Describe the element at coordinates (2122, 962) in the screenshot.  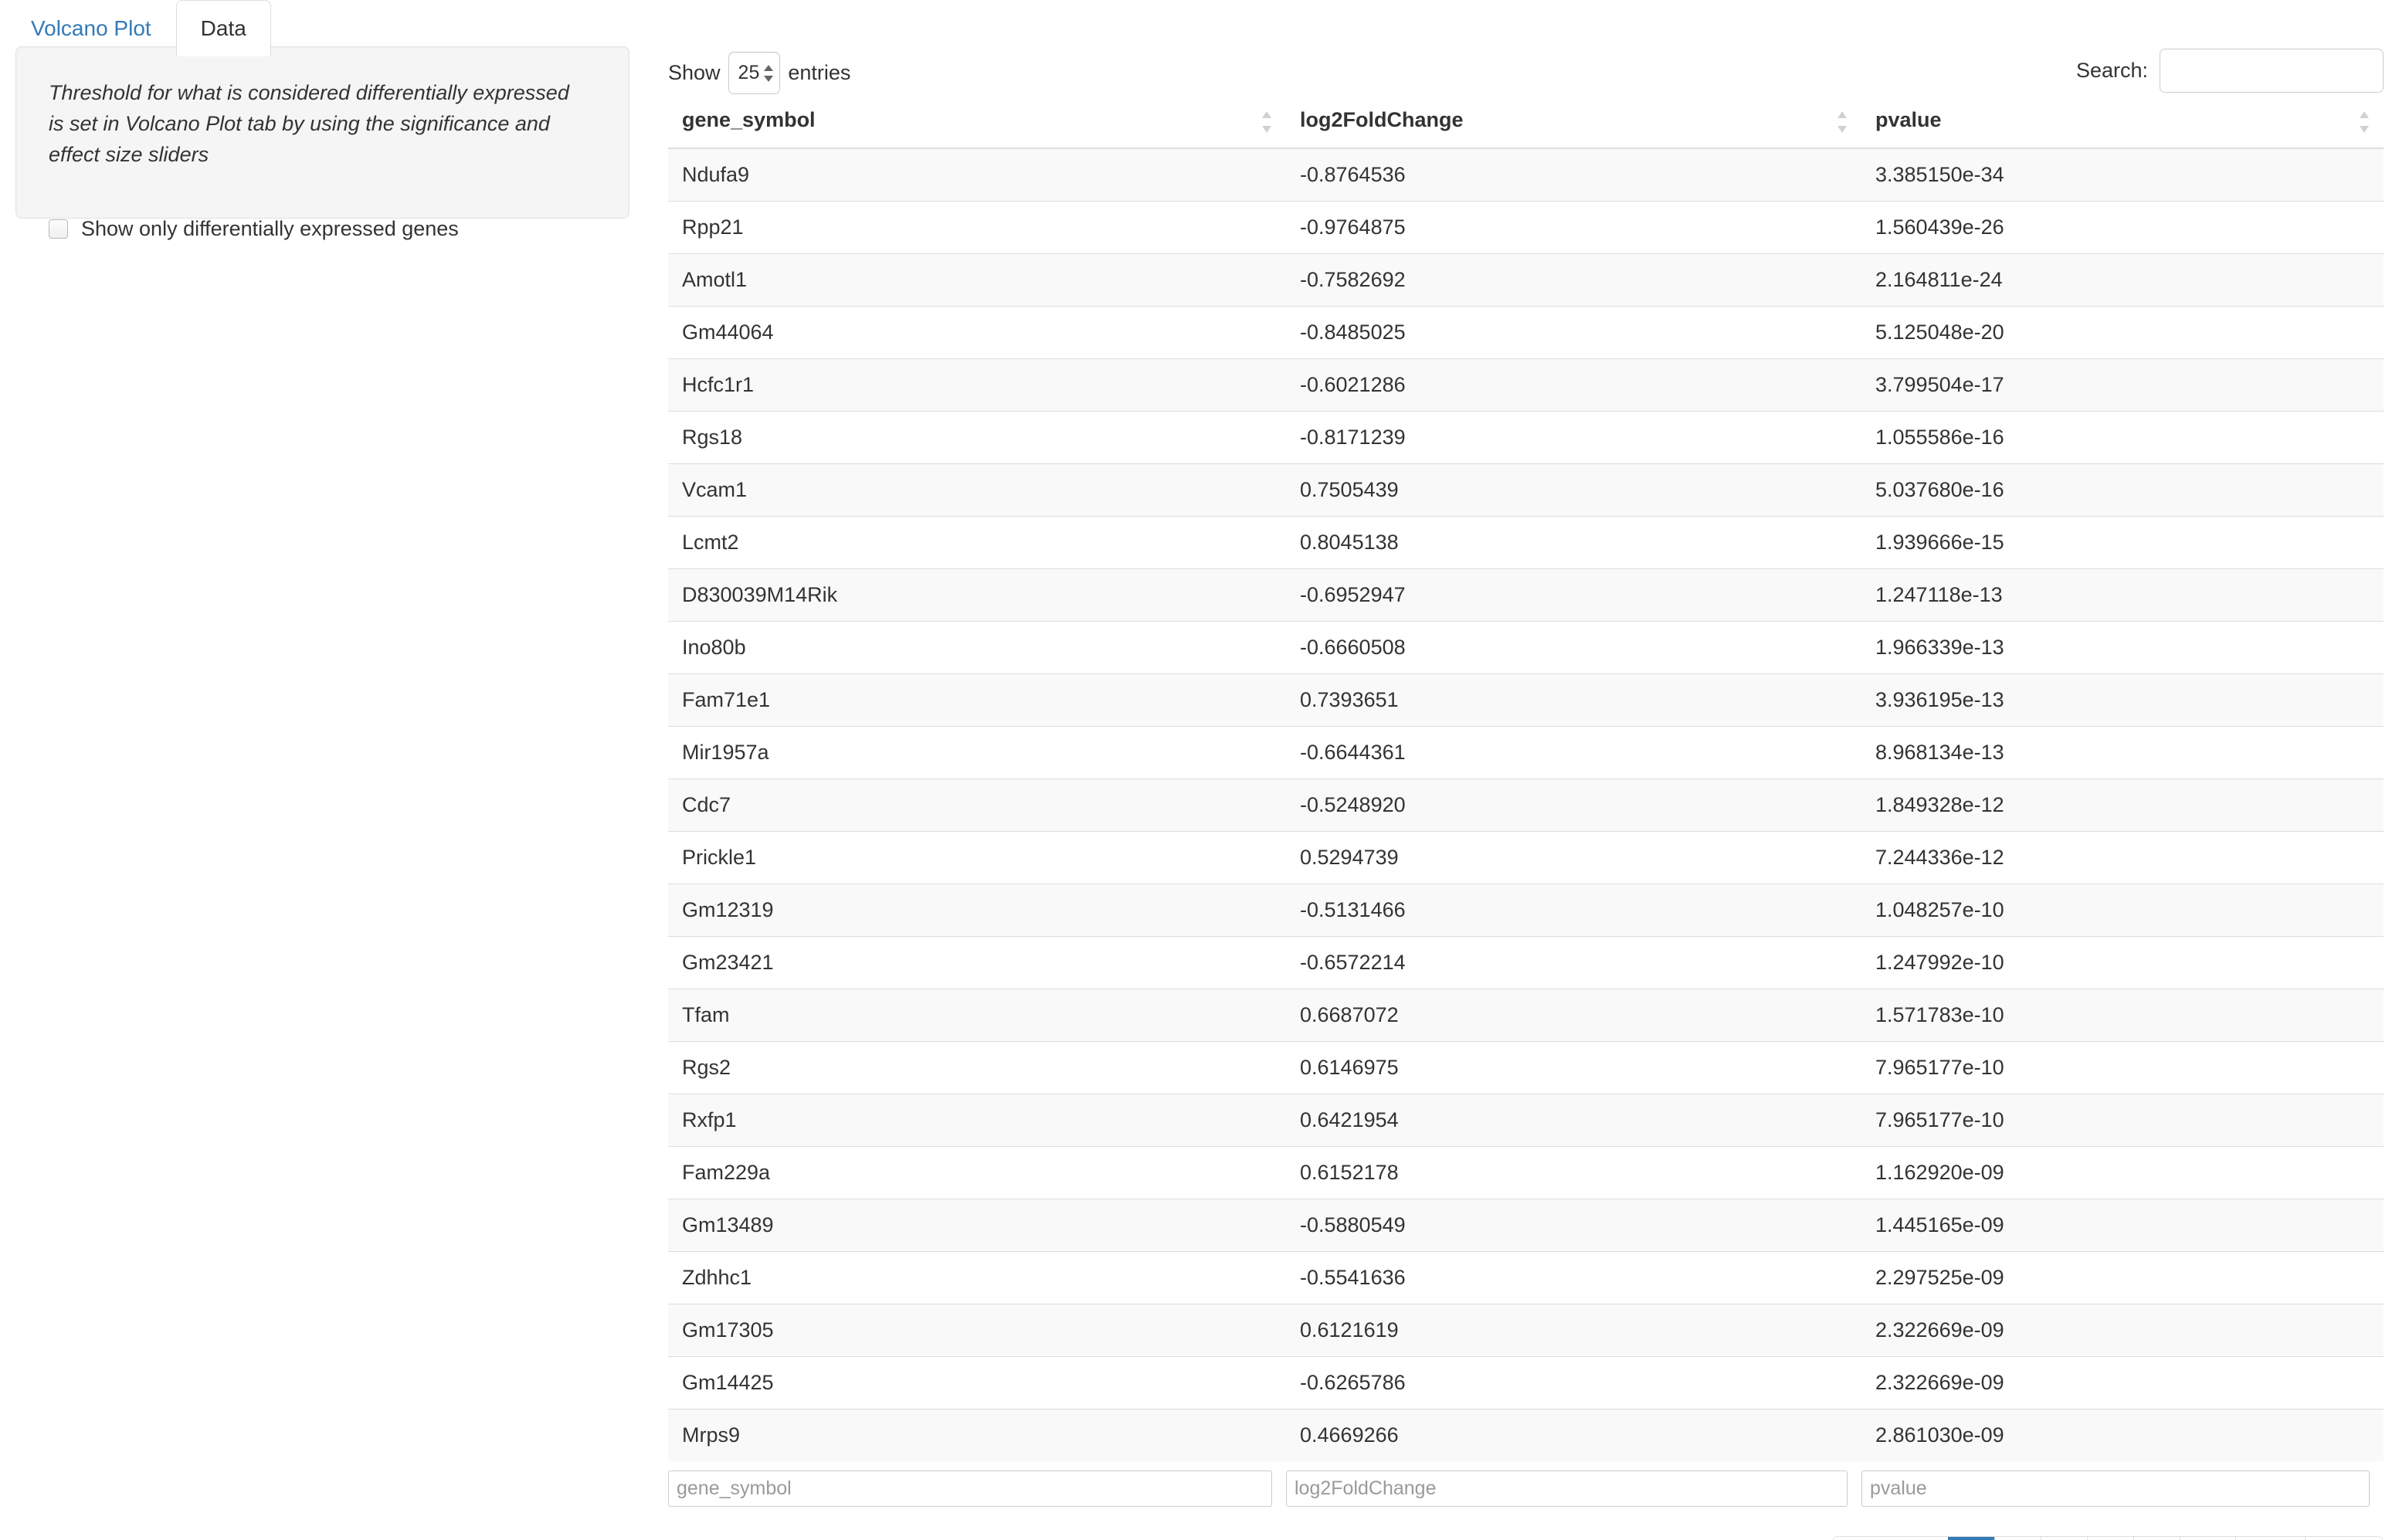
I see `cell-pvalue: 1.247992e-10` at that location.